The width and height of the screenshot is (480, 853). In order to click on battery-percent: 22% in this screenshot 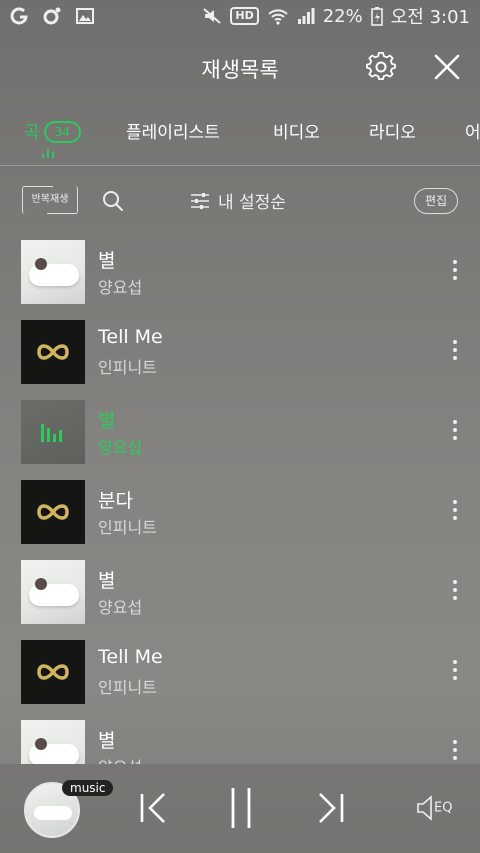, I will do `click(342, 16)`.